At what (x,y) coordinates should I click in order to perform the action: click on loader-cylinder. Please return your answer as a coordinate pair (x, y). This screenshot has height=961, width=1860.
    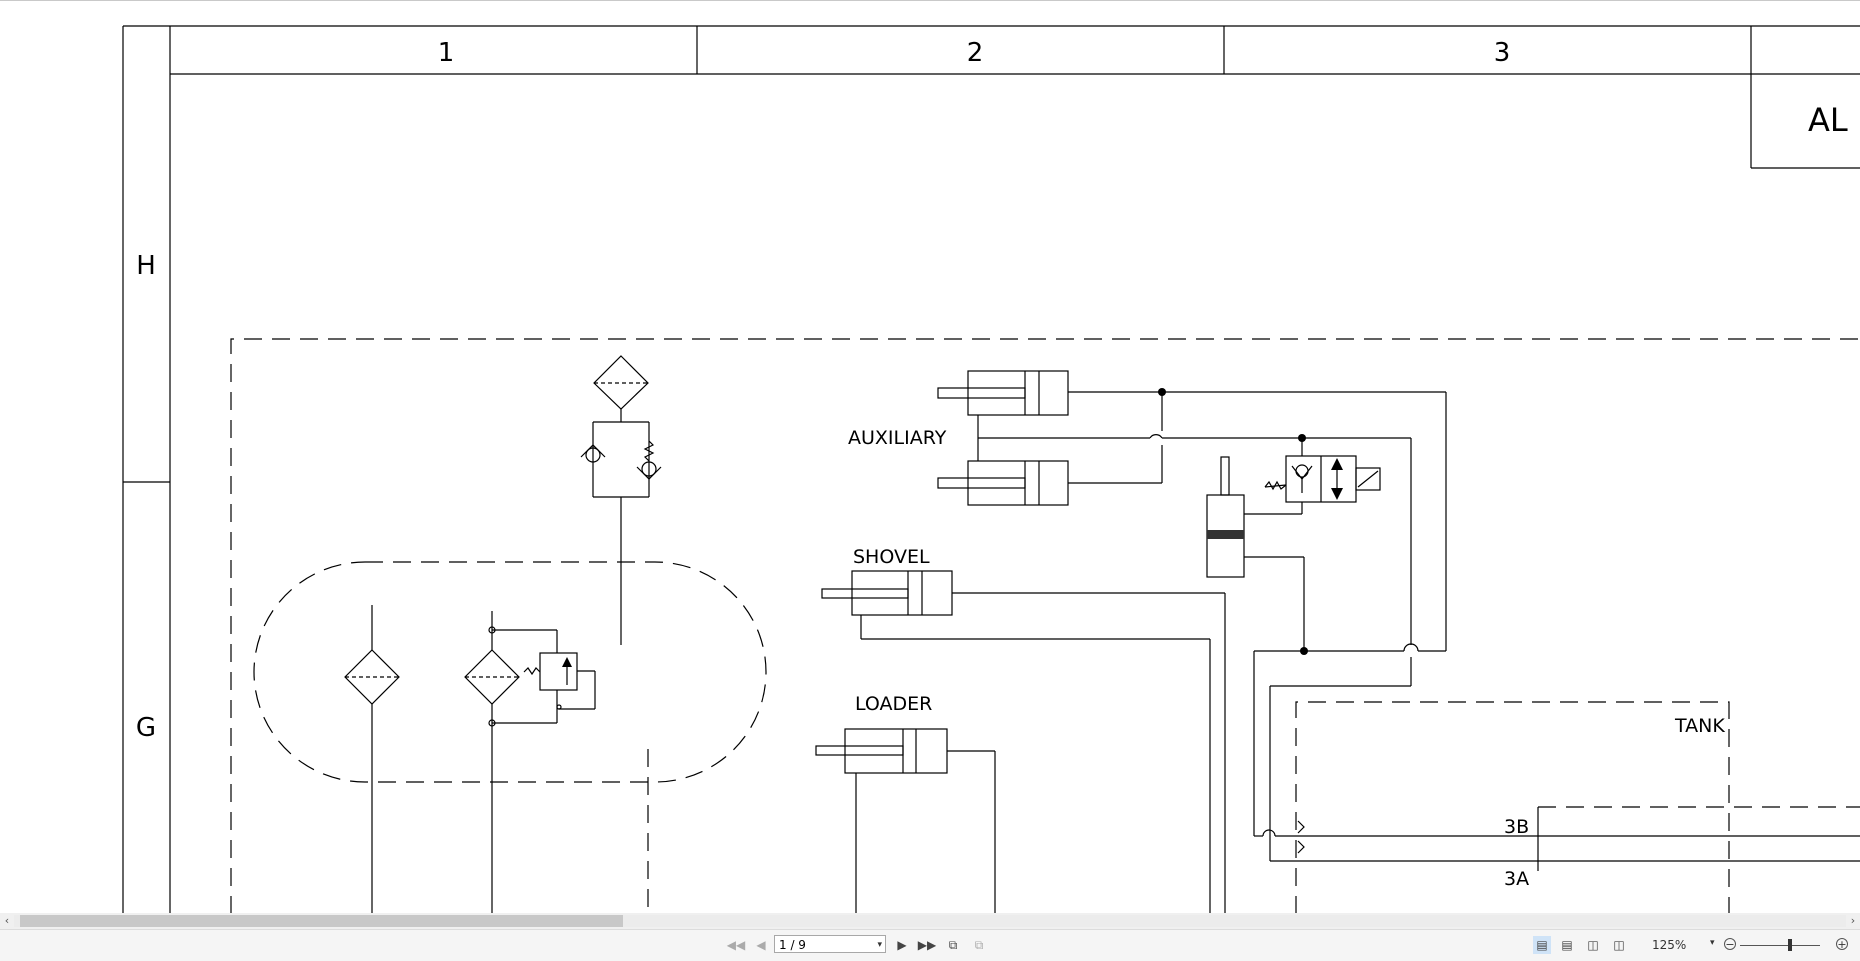
    Looking at the image, I should click on (905, 821).